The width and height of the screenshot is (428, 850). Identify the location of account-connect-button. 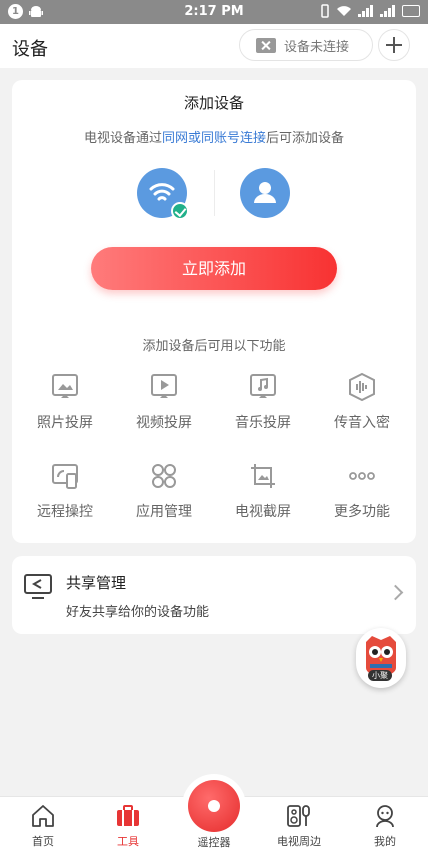
(265, 193).